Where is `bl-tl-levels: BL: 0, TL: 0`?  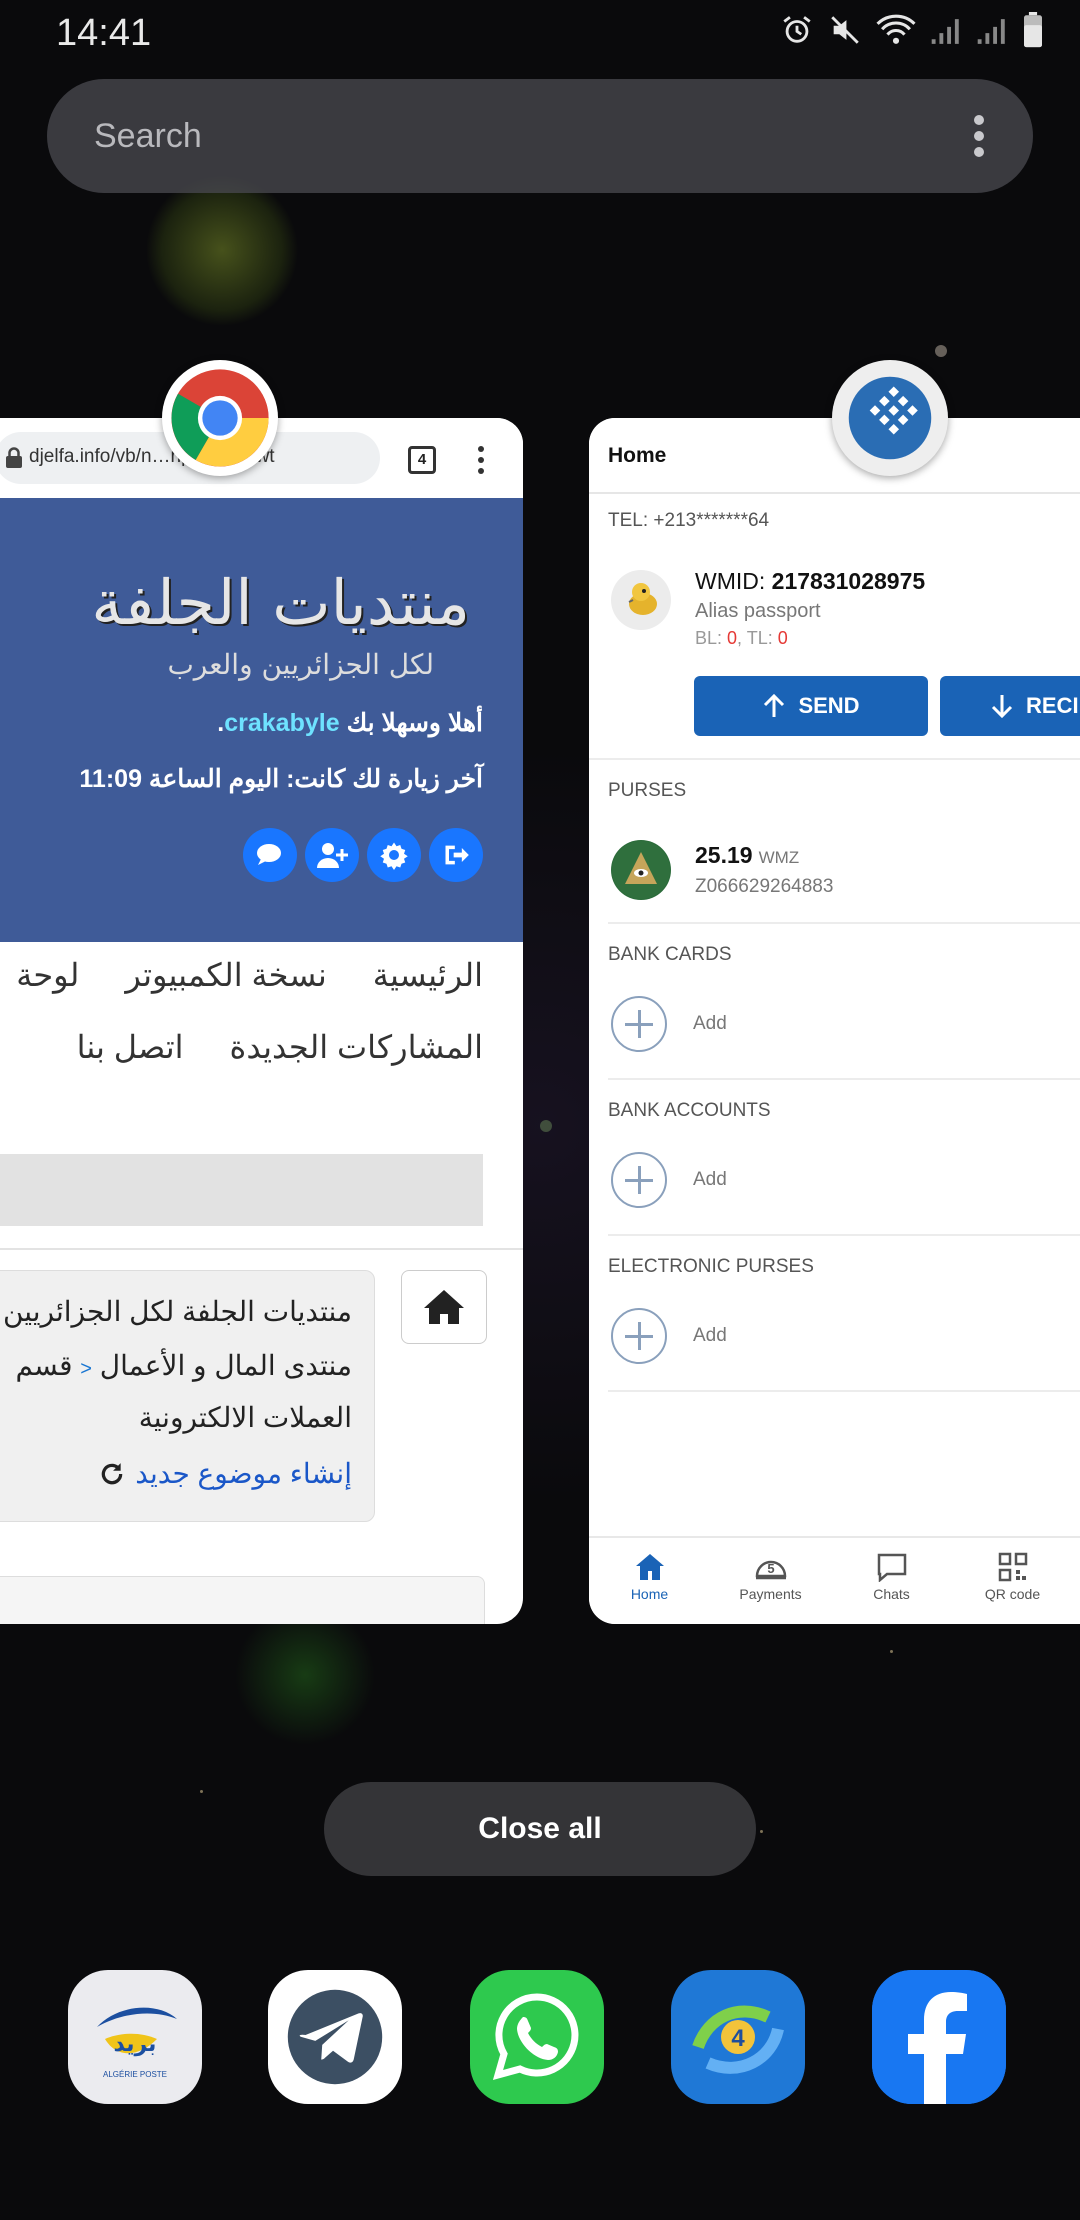 bl-tl-levels: BL: 0, TL: 0 is located at coordinates (741, 638).